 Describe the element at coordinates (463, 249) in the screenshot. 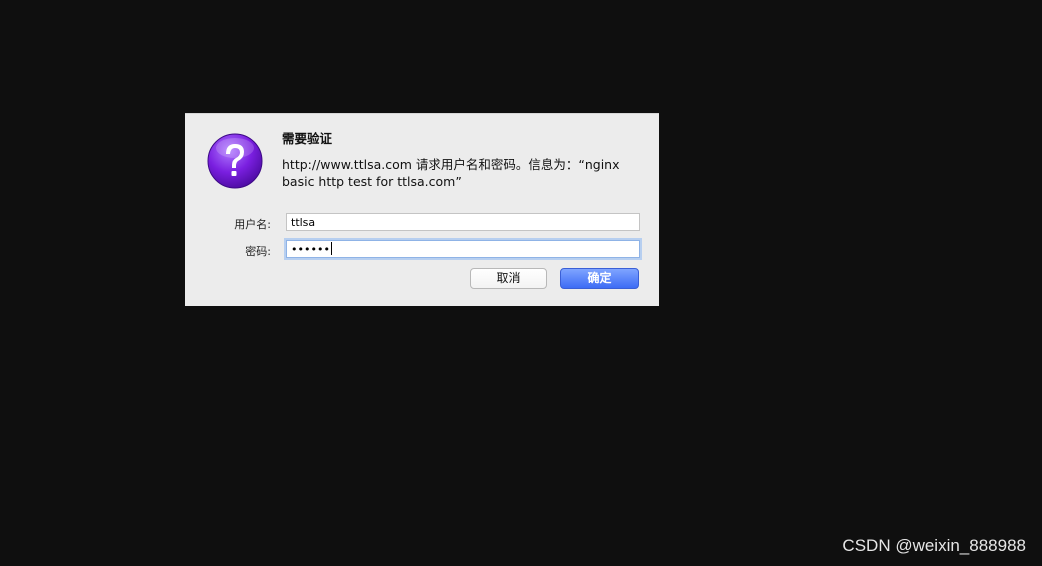

I see `password-field: ••••••` at that location.